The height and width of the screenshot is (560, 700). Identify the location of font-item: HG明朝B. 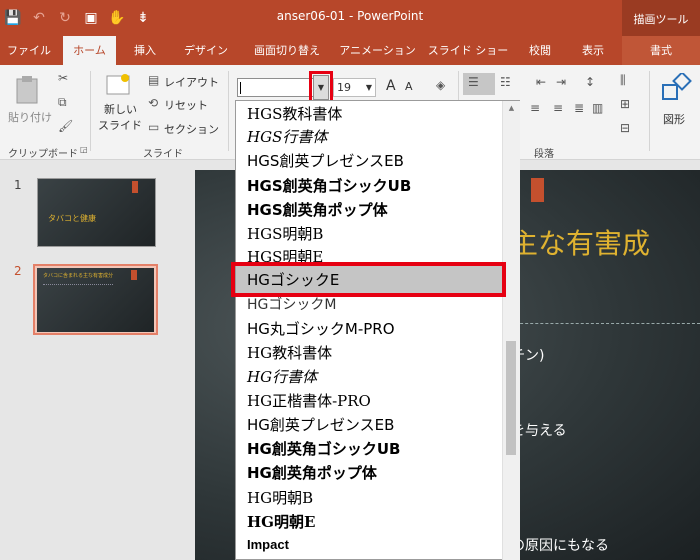
(280, 497).